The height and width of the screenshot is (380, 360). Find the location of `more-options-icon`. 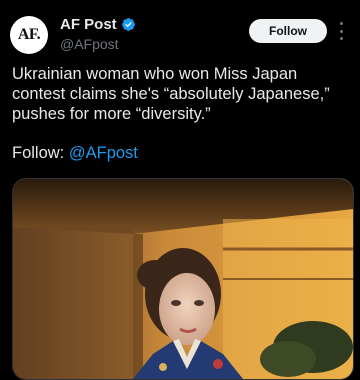

more-options-icon is located at coordinates (341, 31).